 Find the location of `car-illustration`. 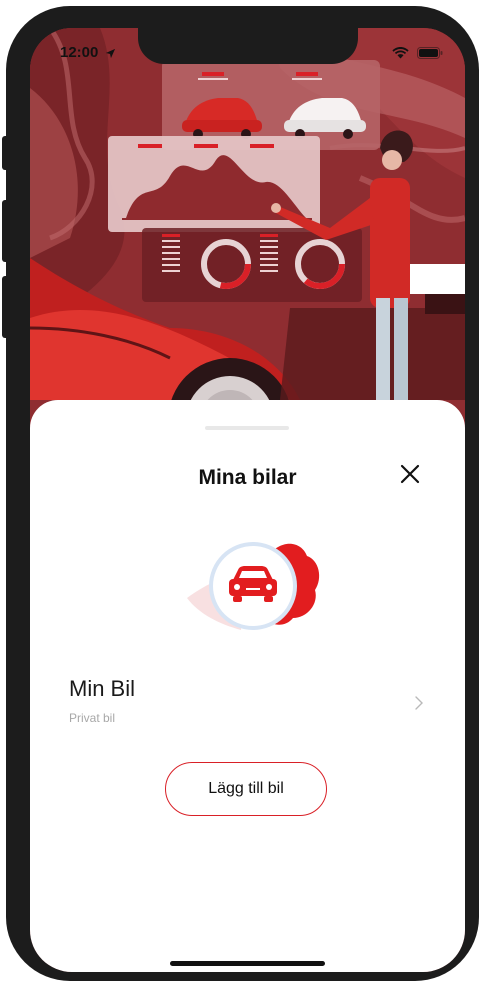

car-illustration is located at coordinates (253, 586).